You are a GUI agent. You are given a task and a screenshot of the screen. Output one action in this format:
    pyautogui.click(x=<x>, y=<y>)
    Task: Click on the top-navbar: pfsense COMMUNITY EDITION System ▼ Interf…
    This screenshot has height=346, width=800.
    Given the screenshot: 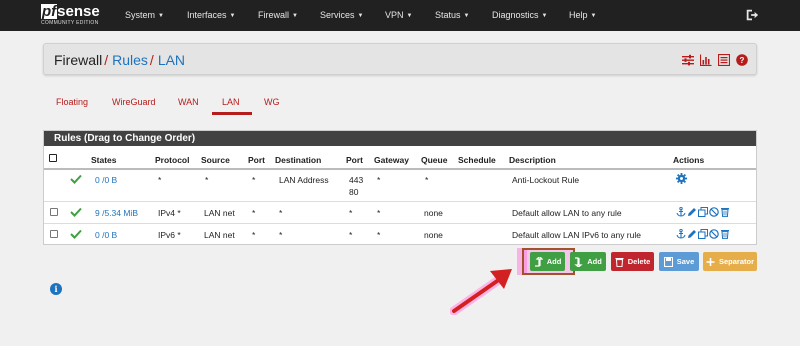 What is the action you would take?
    pyautogui.click(x=400, y=15)
    